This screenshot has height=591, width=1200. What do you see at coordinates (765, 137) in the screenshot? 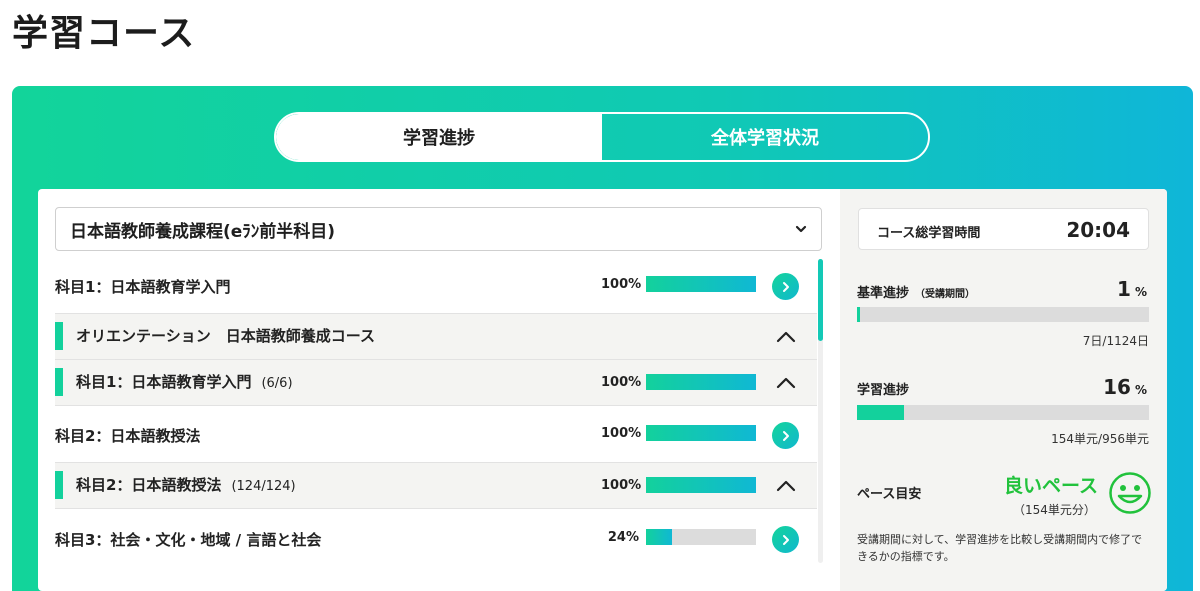
I see `tab-overall-status: 全体学習状況` at bounding box center [765, 137].